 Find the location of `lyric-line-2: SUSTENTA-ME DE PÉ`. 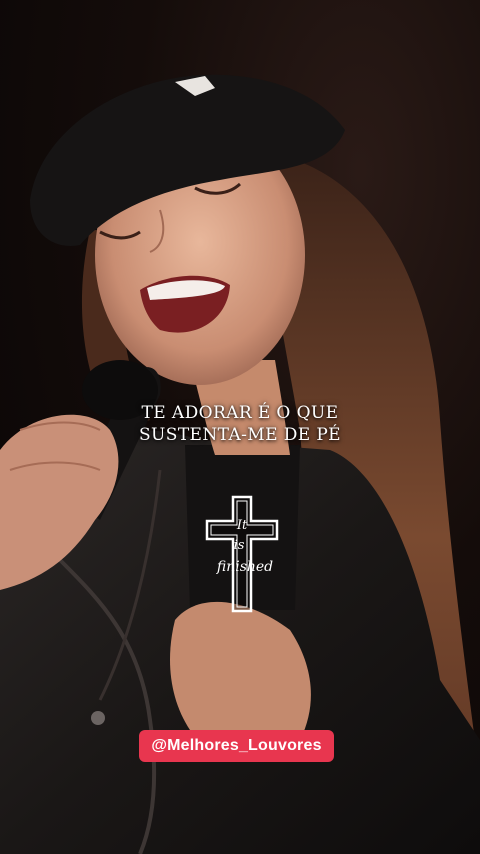

lyric-line-2: SUSTENTA-ME DE PÉ is located at coordinates (240, 435).